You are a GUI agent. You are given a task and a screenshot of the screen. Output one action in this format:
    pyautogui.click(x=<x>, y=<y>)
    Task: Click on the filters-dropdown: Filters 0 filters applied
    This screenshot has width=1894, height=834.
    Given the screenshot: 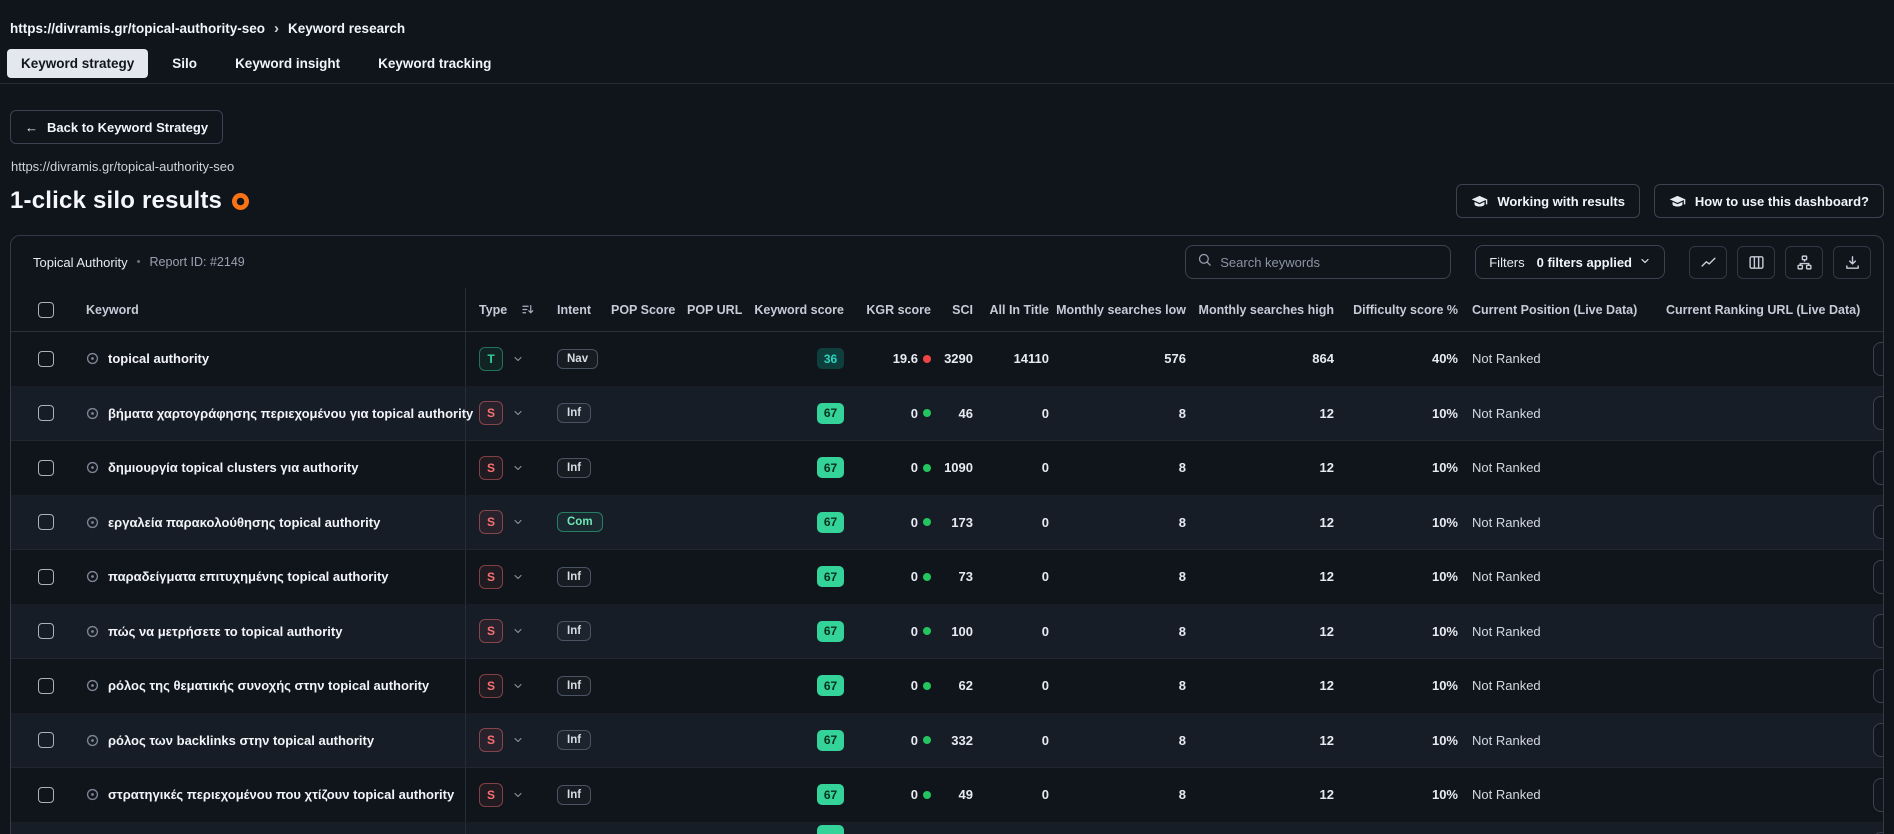 What is the action you would take?
    pyautogui.click(x=1570, y=262)
    